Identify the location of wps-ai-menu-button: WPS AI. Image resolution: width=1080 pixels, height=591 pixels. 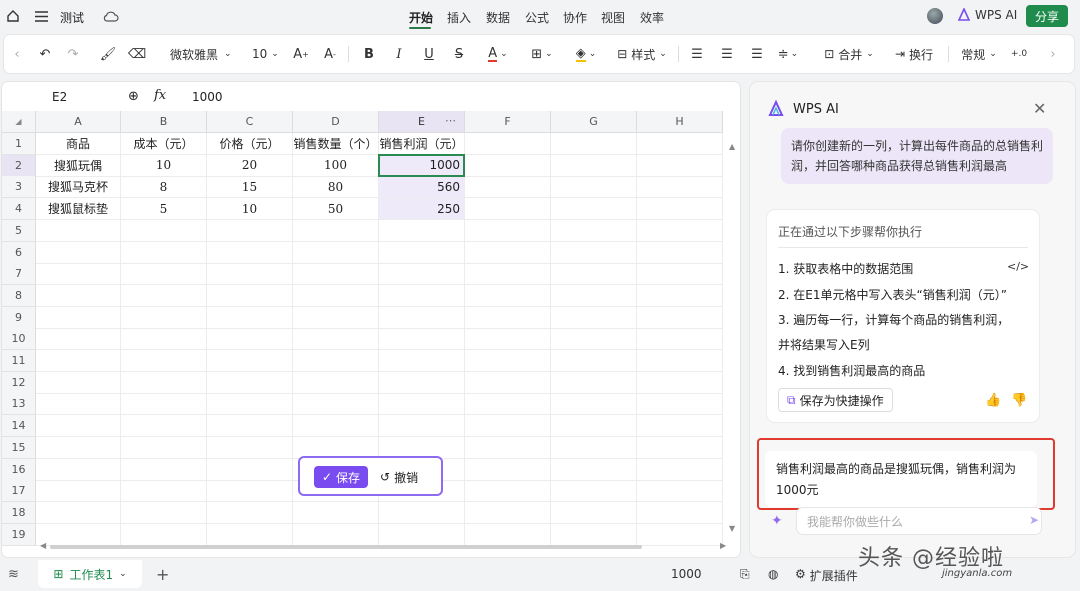
(987, 15).